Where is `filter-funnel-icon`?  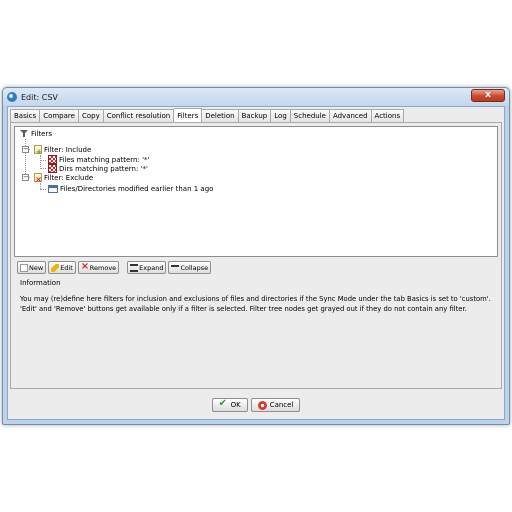
filter-funnel-icon is located at coordinates (24, 133).